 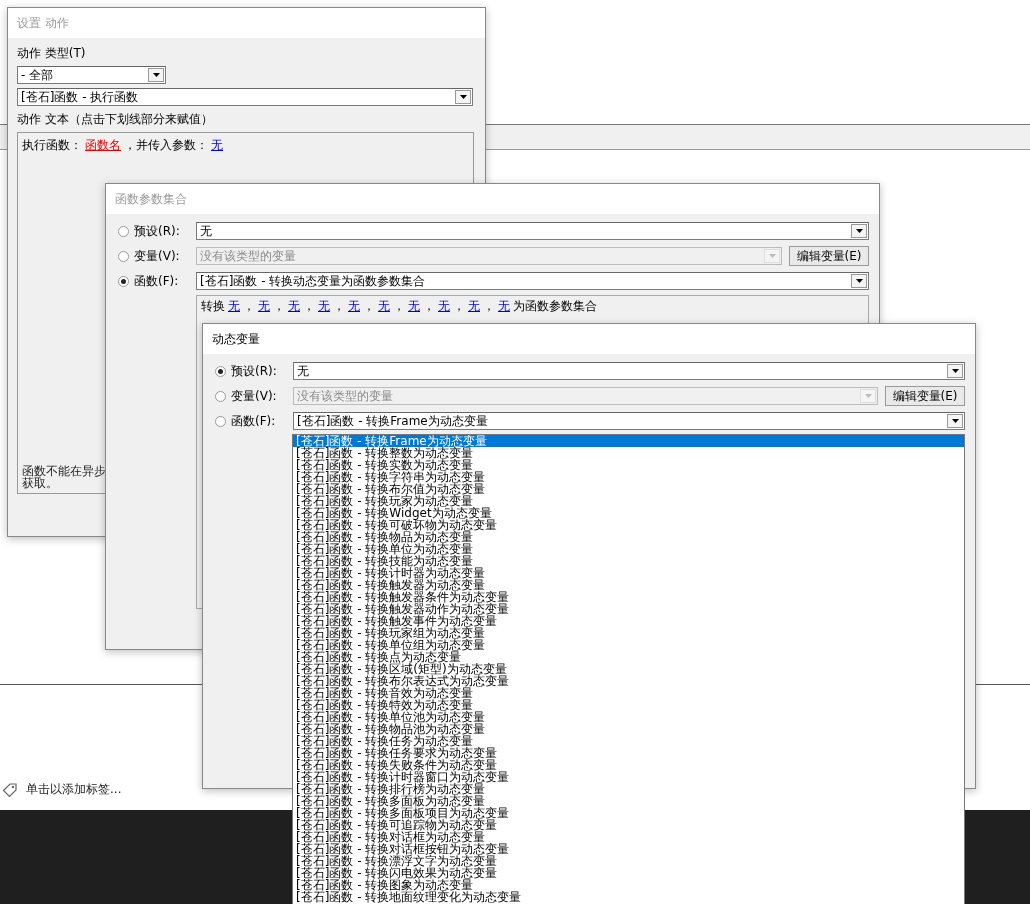 What do you see at coordinates (628, 501) in the screenshot?
I see `list-item: [苍石]函数 - 转换玩家为动态变量` at bounding box center [628, 501].